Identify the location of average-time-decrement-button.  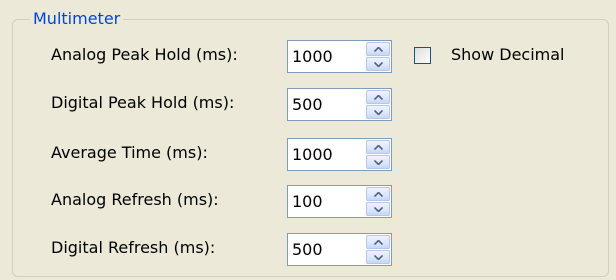
(378, 162).